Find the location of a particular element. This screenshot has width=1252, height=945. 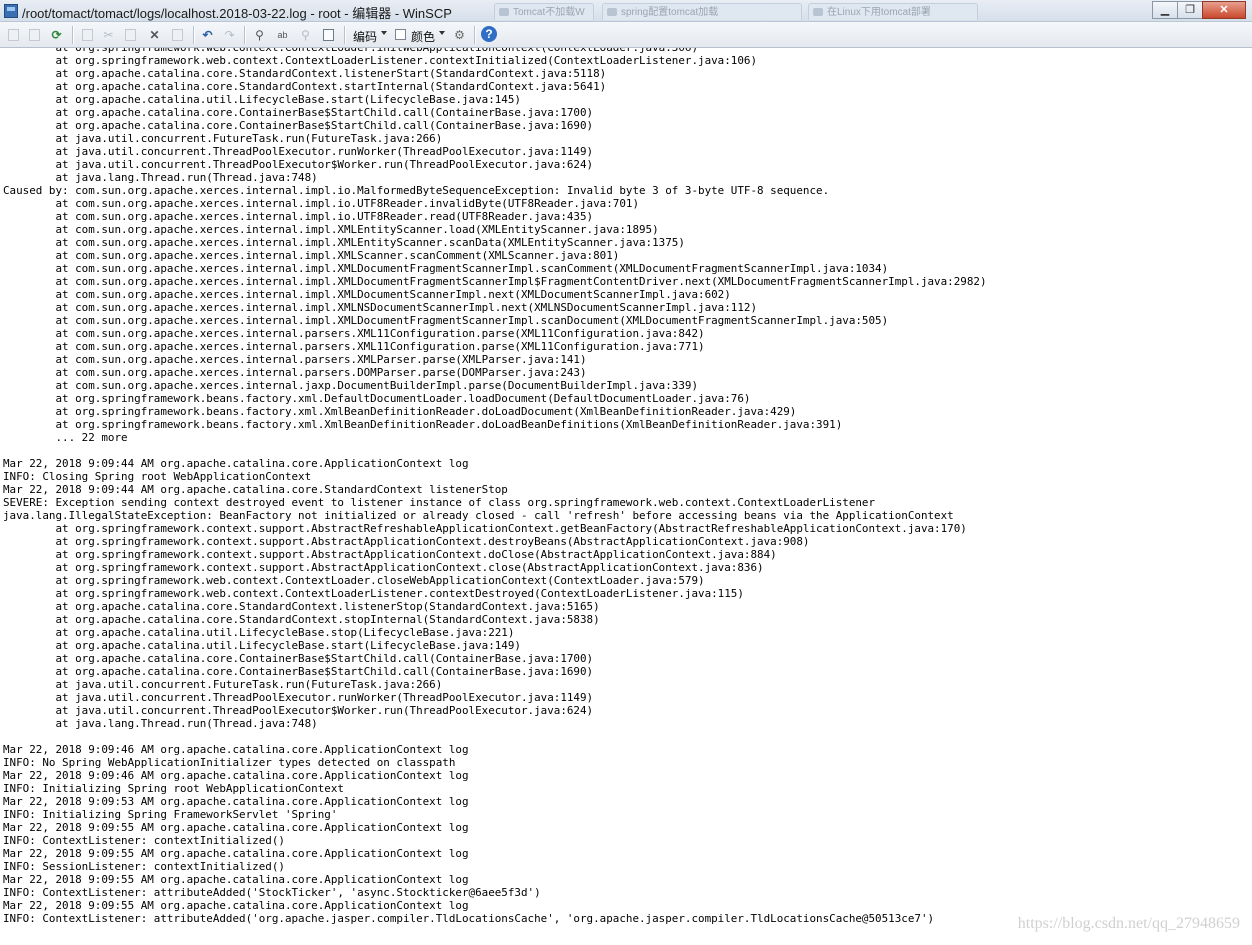

find-icon: ⚲ is located at coordinates (259, 34).